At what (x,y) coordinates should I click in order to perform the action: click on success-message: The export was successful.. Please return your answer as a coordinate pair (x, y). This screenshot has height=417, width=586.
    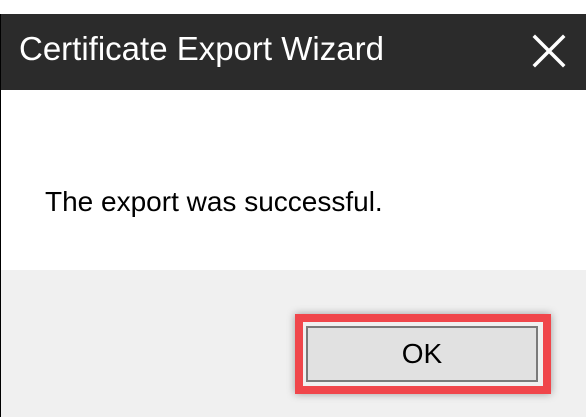
    Looking at the image, I should click on (214, 201).